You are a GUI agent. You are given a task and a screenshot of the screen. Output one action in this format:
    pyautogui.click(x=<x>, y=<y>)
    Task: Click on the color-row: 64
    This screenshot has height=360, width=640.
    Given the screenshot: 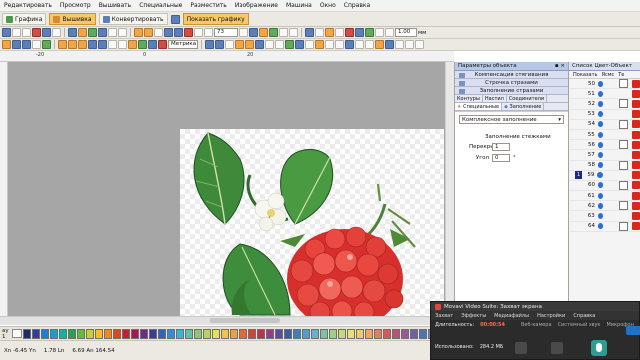 What is the action you would take?
    pyautogui.click(x=604, y=226)
    